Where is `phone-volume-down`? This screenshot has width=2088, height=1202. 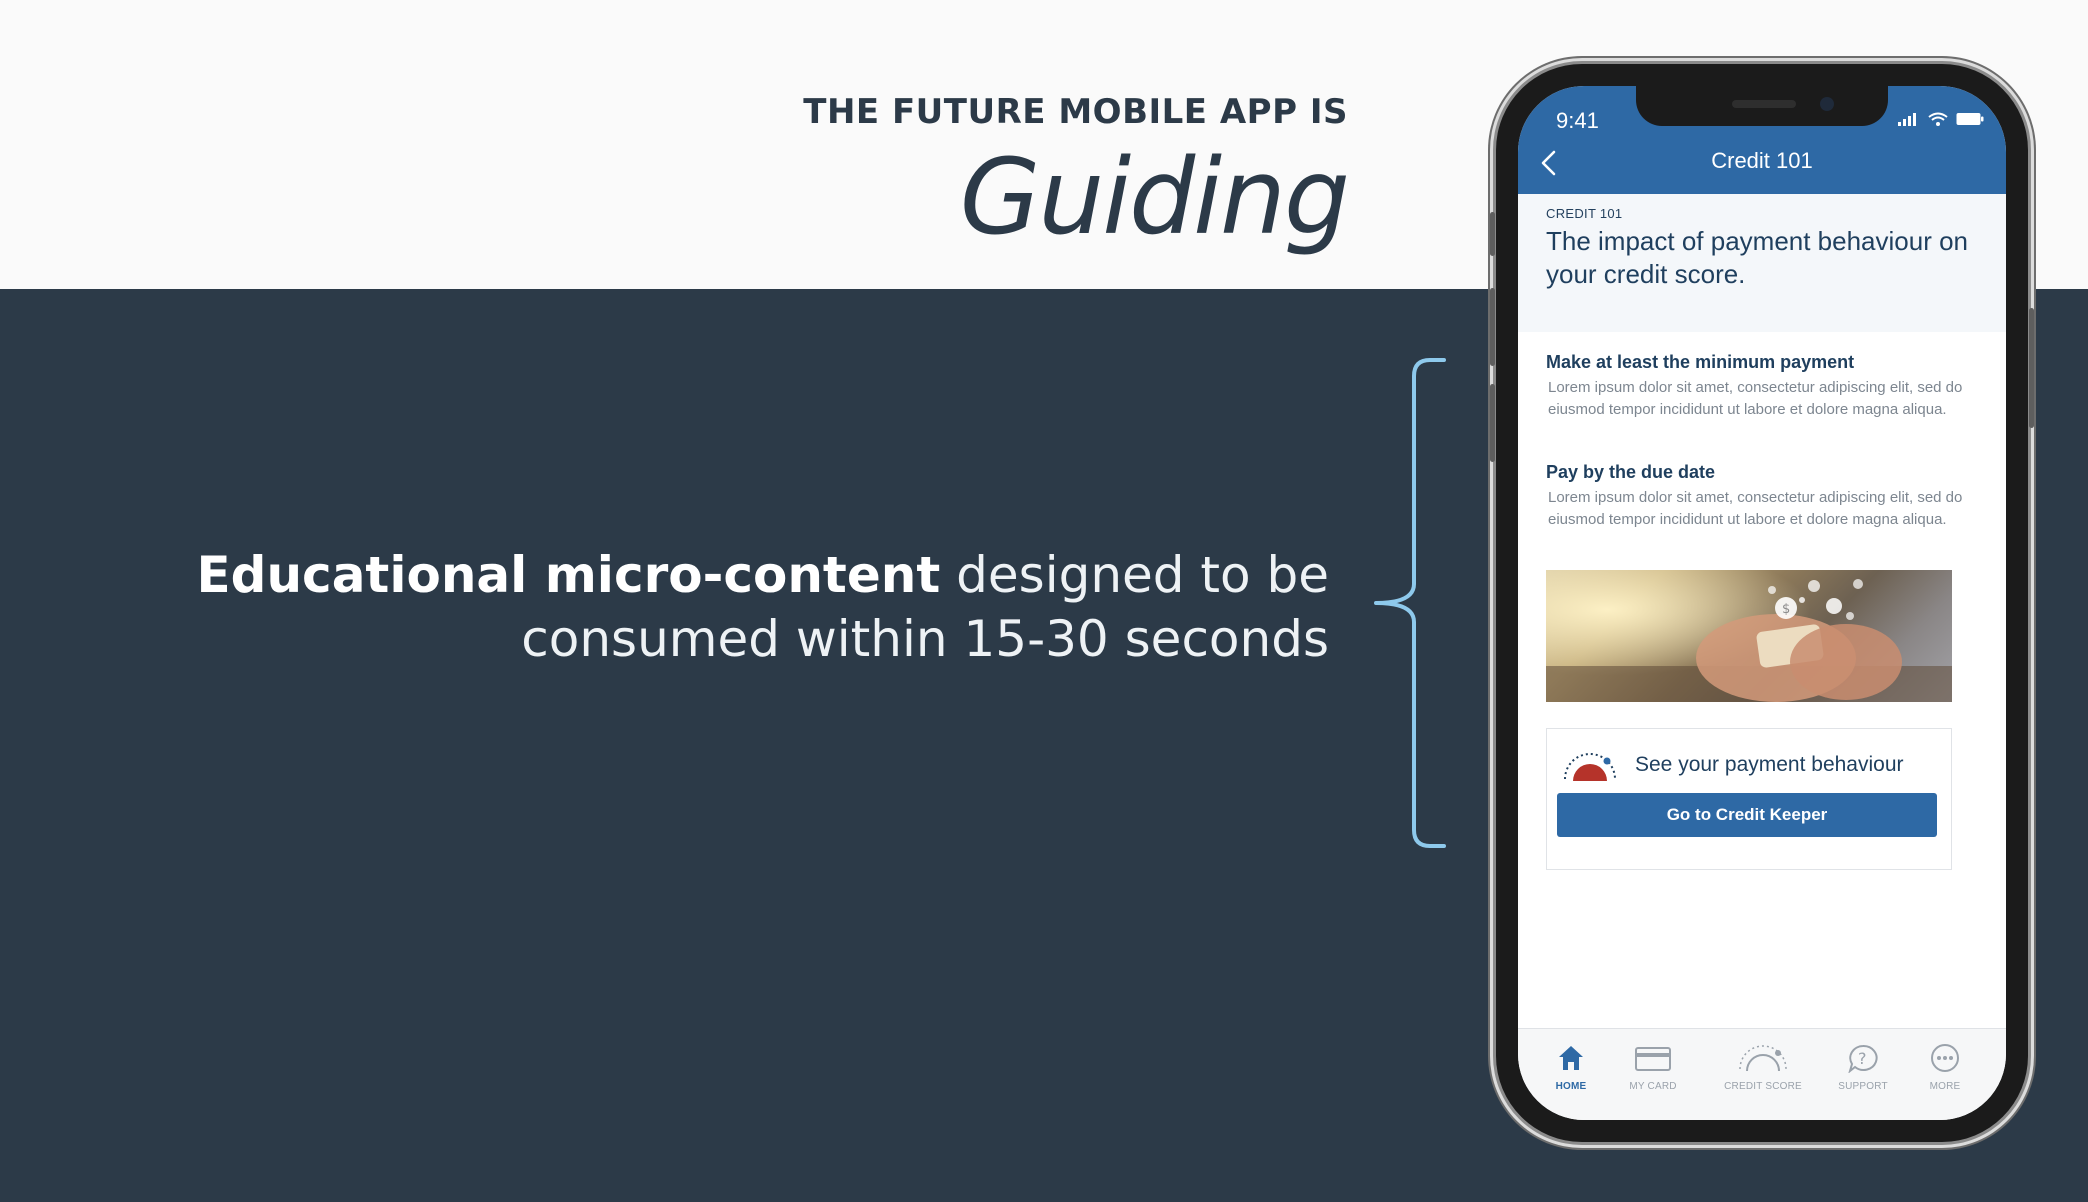
phone-volume-down is located at coordinates (1492, 423).